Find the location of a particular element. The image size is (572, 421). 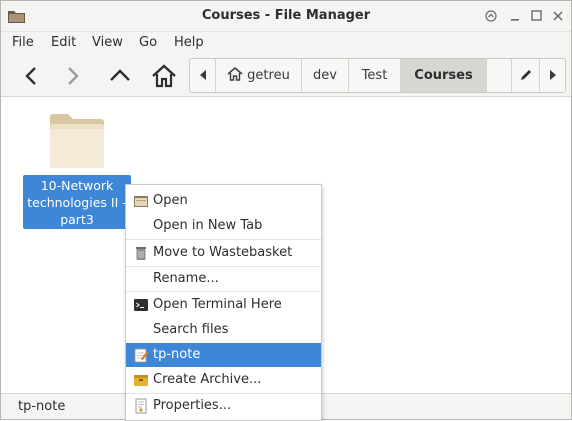

maximize-button is located at coordinates (536, 16).